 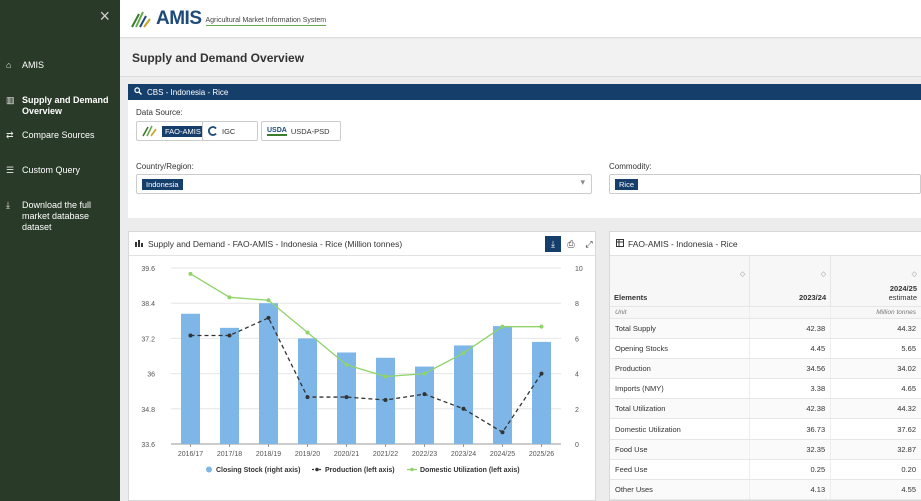 What do you see at coordinates (65, 105) in the screenshot?
I see `sidebar-item-label: Supply and Demand Overview` at bounding box center [65, 105].